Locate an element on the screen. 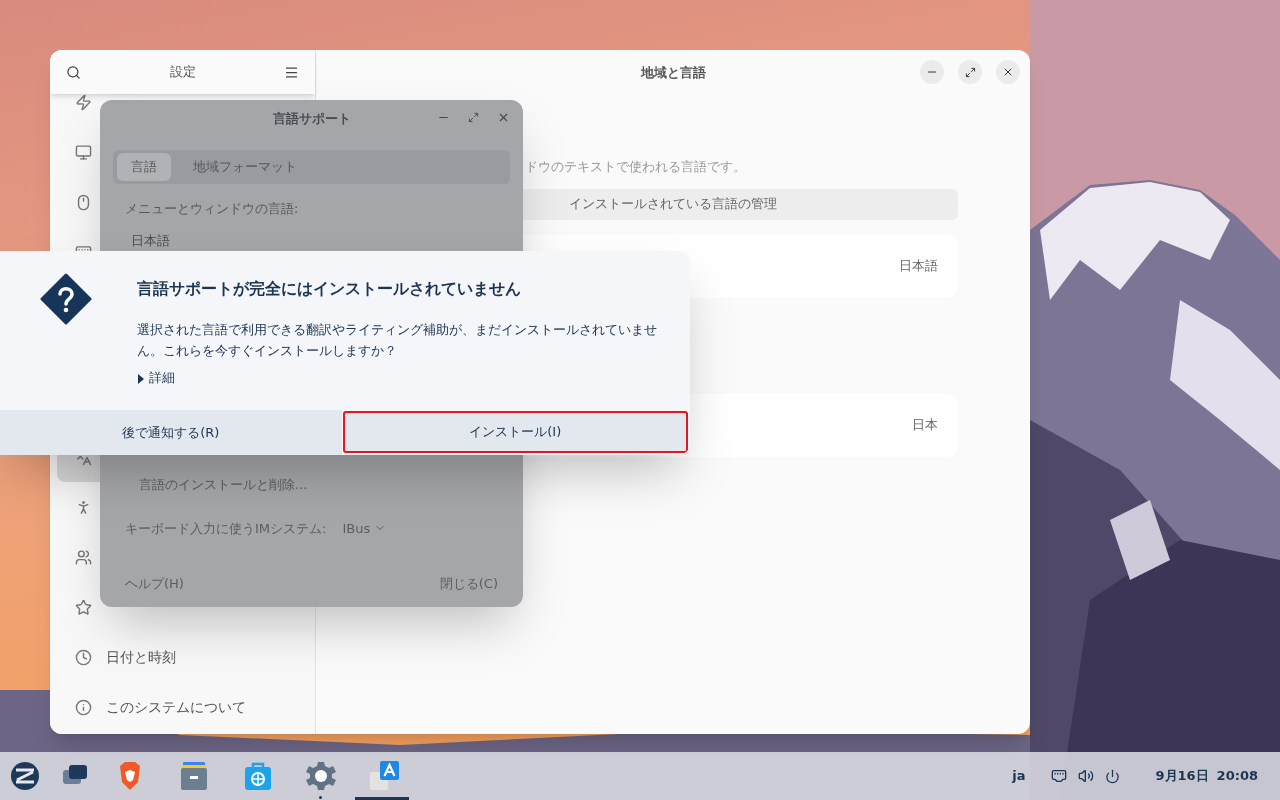 The height and width of the screenshot is (800, 1280). im-system-label: キーボード入力に使うIMシステム: is located at coordinates (226, 528).